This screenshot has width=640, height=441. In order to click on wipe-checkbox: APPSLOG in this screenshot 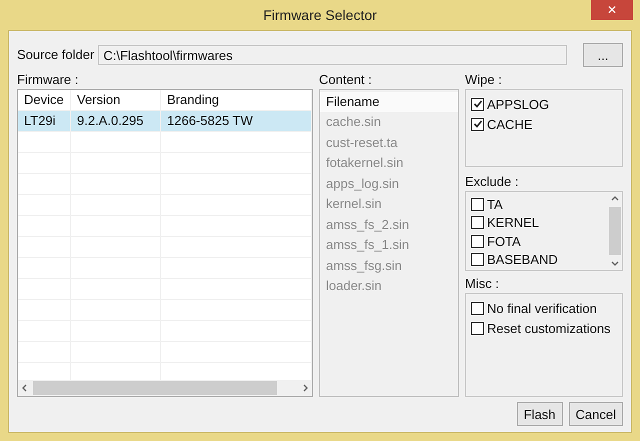, I will do `click(510, 104)`.